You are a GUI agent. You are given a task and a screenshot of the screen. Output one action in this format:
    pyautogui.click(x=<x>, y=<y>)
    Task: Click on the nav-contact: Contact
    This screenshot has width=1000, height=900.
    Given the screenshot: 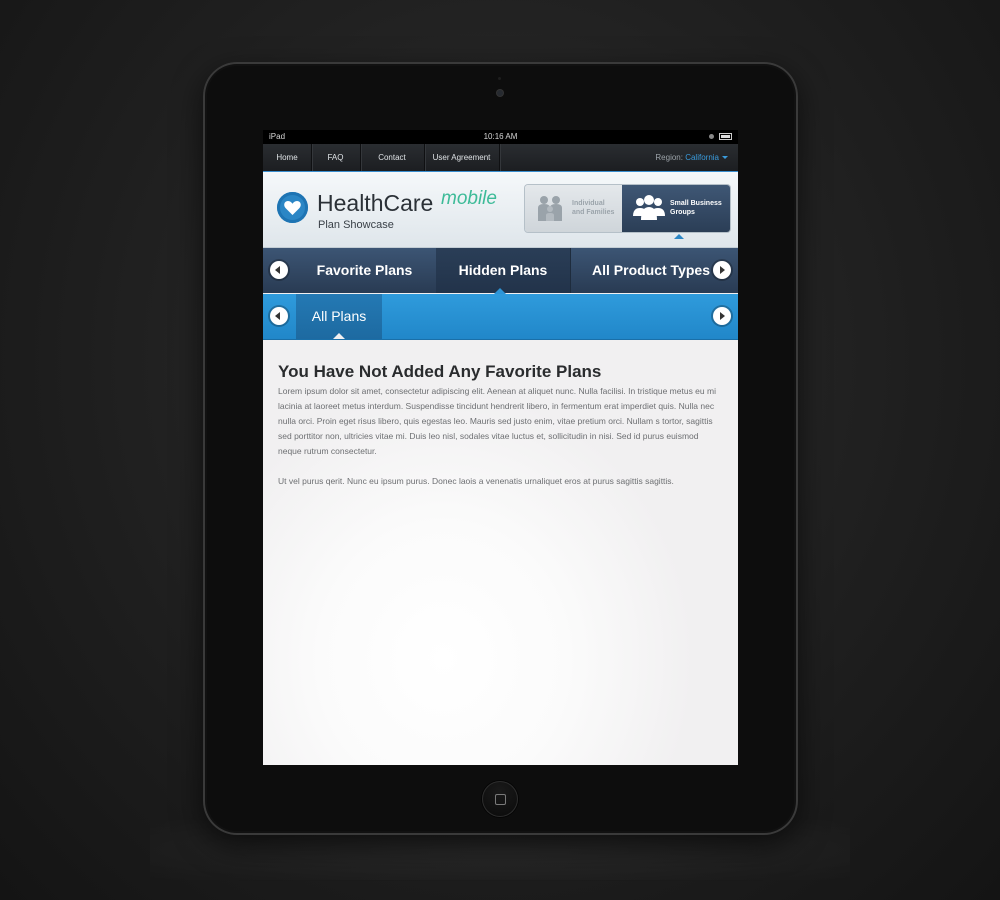 What is the action you would take?
    pyautogui.click(x=392, y=157)
    